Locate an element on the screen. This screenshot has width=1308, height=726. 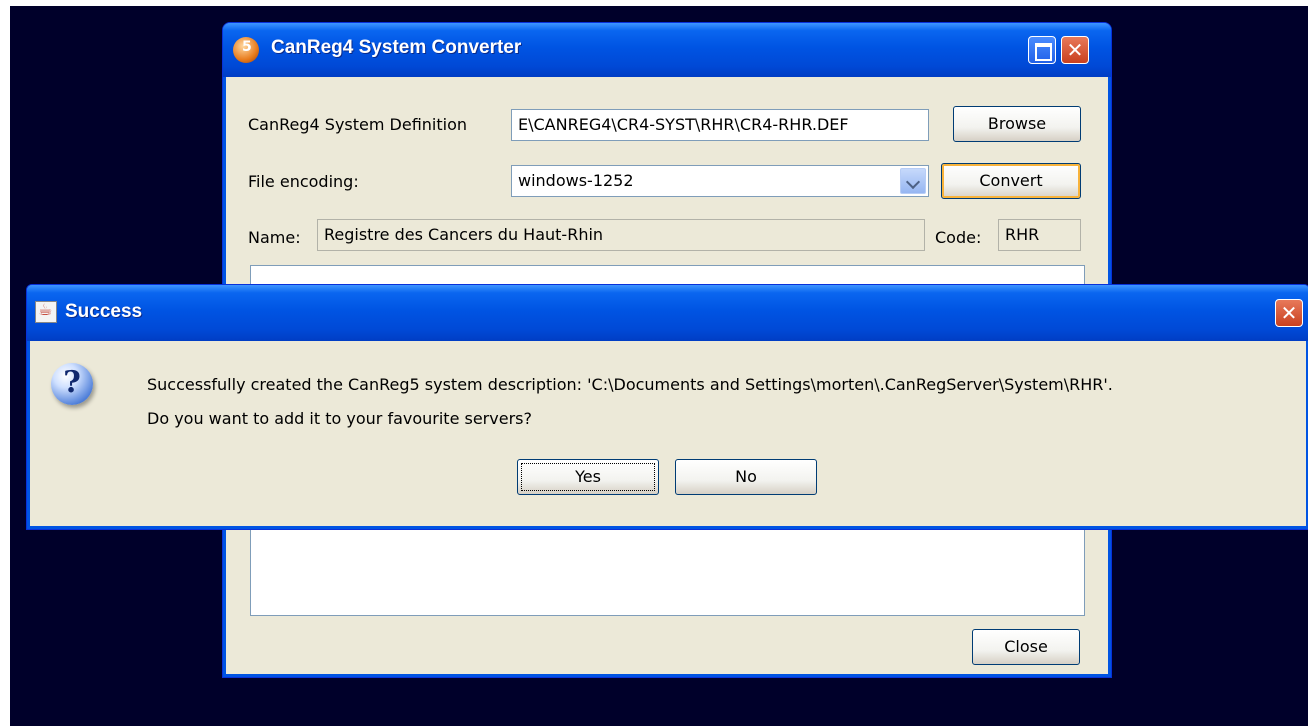
no-button: No is located at coordinates (746, 477).